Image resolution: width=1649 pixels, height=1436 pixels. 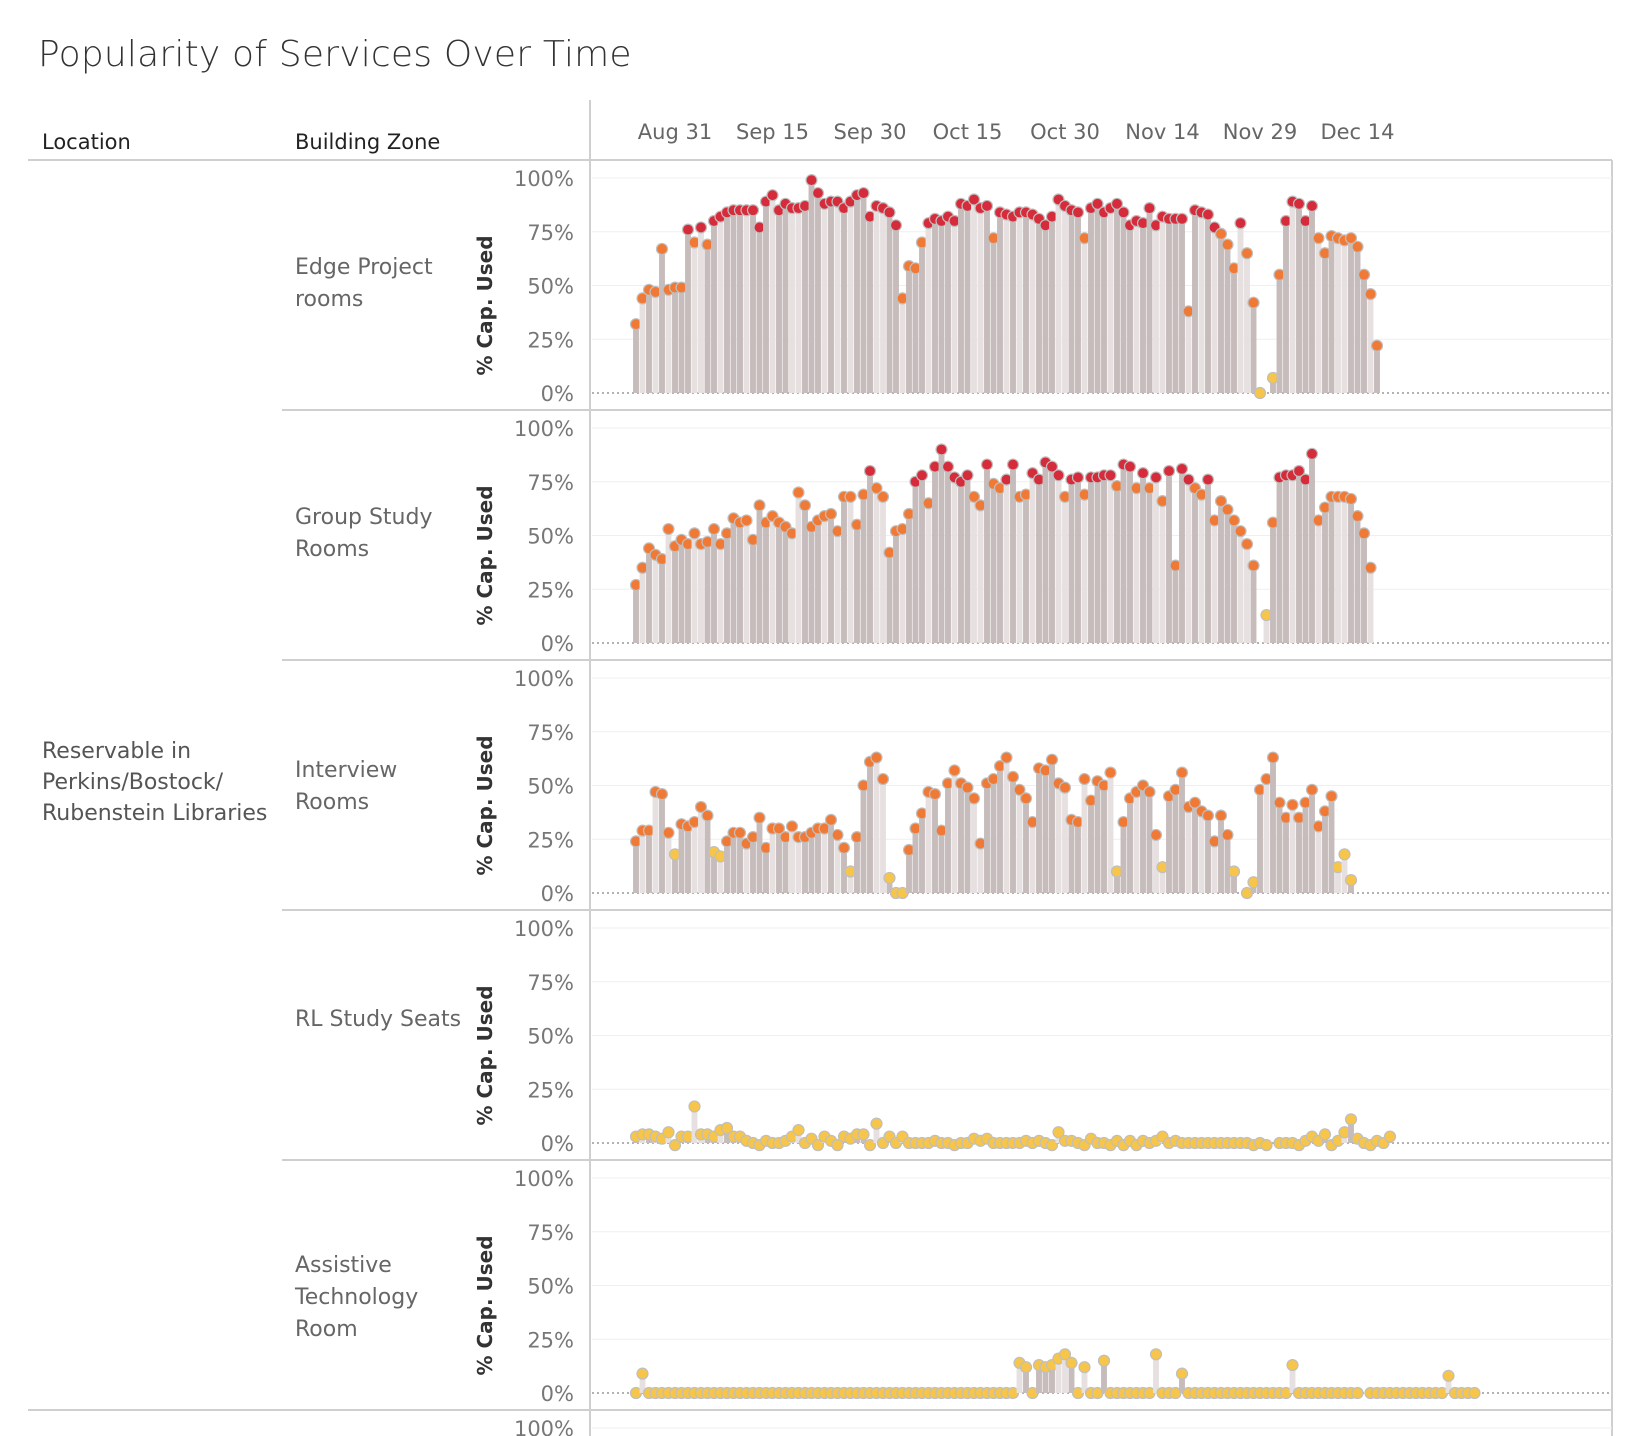 What do you see at coordinates (1162, 132) in the screenshot?
I see `x-tick-label: Nov 14` at bounding box center [1162, 132].